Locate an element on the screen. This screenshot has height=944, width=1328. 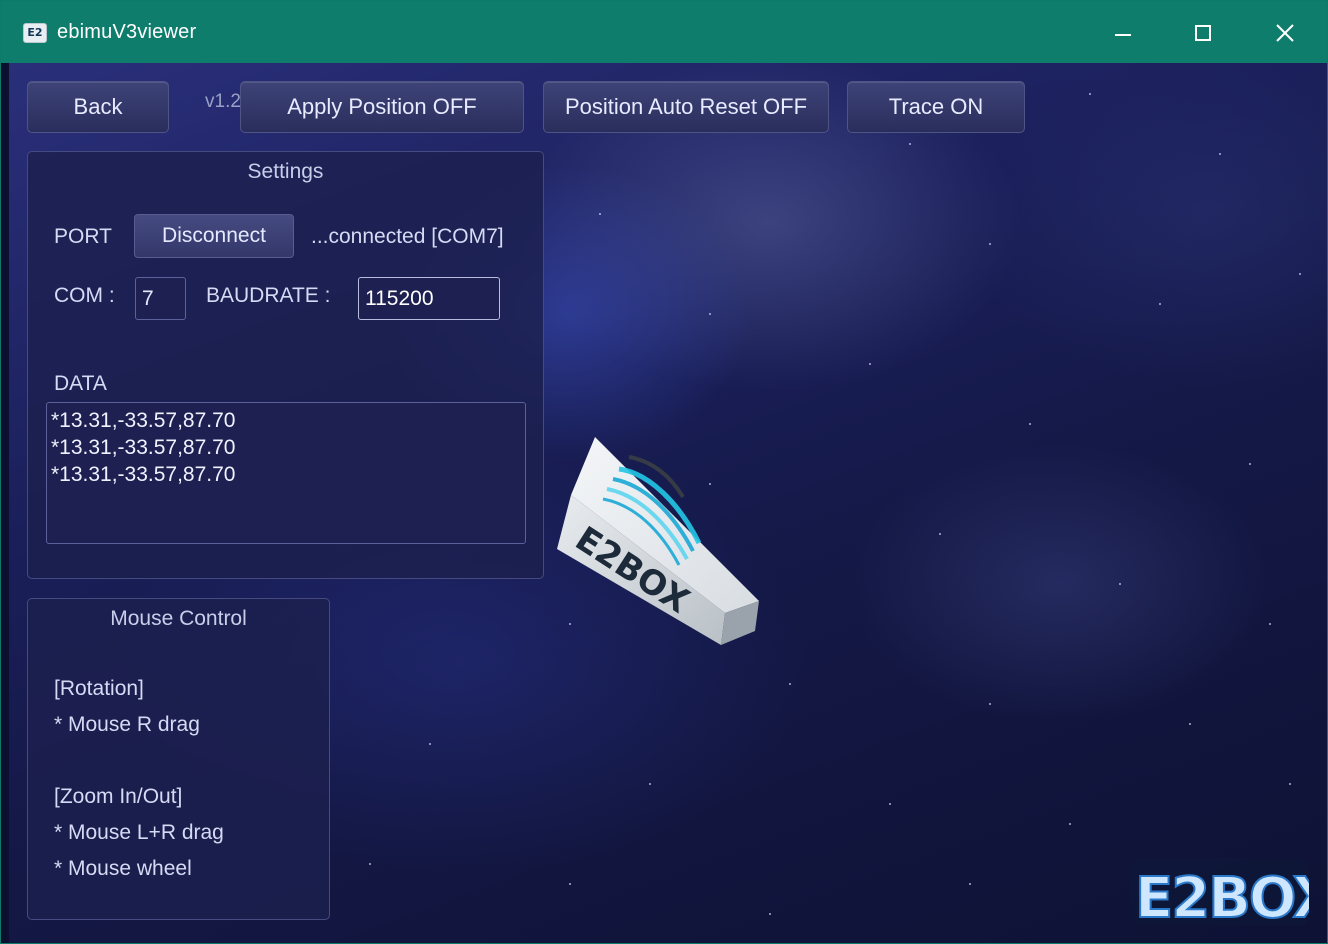
port-label: PORT is located at coordinates (83, 236).